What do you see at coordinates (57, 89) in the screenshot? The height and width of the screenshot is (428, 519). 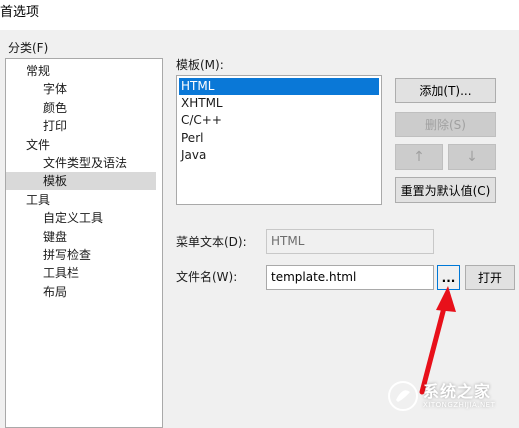 I see `category-item: 字体` at bounding box center [57, 89].